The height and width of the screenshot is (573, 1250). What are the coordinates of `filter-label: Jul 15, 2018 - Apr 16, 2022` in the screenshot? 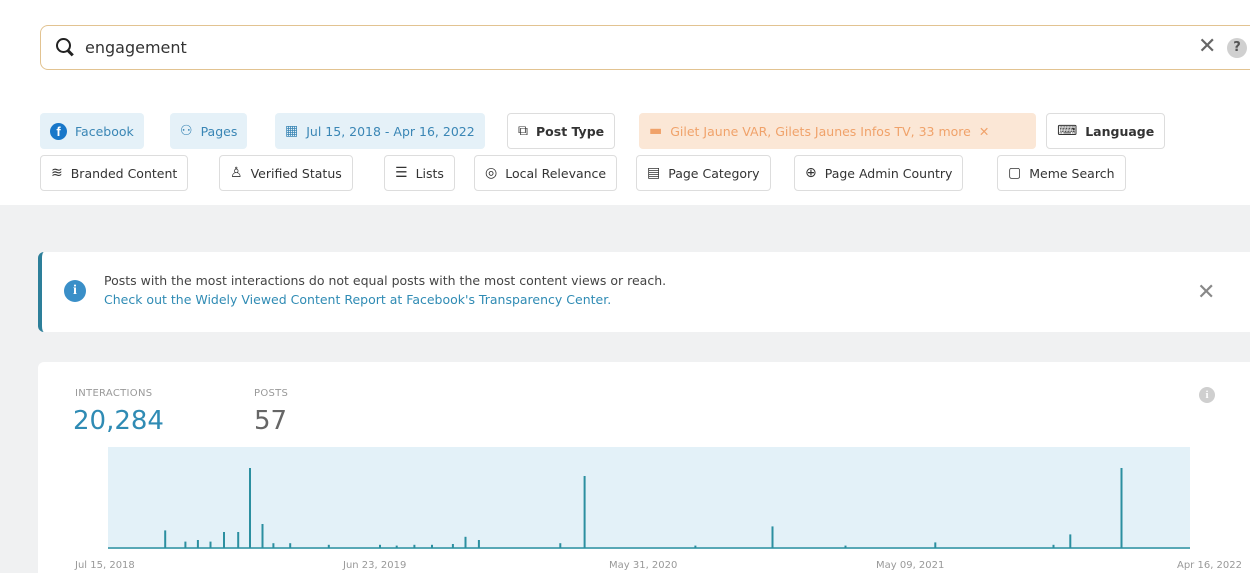 It's located at (390, 131).